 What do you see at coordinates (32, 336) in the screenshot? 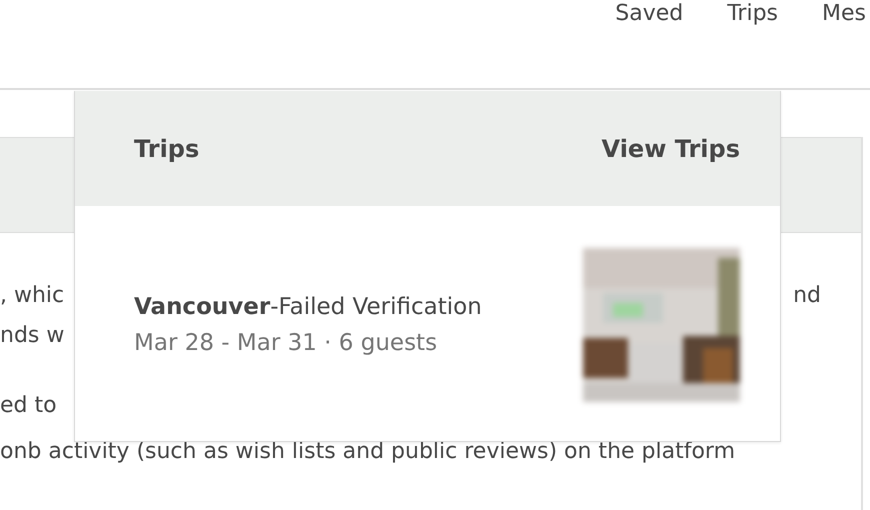
I see `body-text: nds w` at bounding box center [32, 336].